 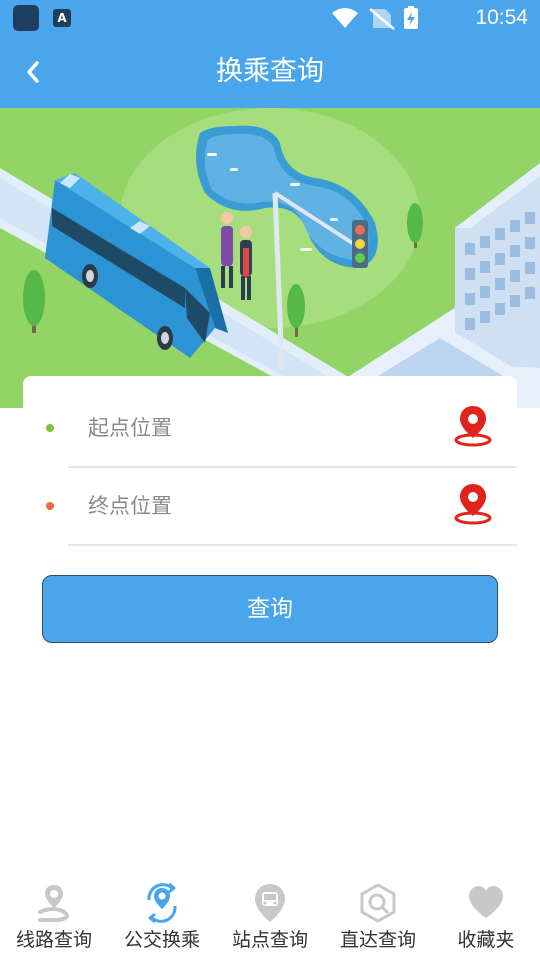 I want to click on query-button: 查询, so click(x=270, y=609).